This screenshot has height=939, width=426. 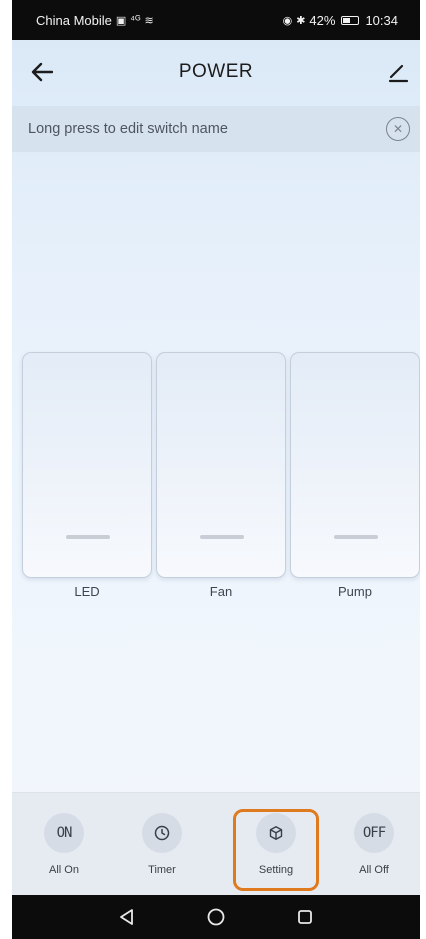 What do you see at coordinates (374, 870) in the screenshot?
I see `all-off-label: All Off` at bounding box center [374, 870].